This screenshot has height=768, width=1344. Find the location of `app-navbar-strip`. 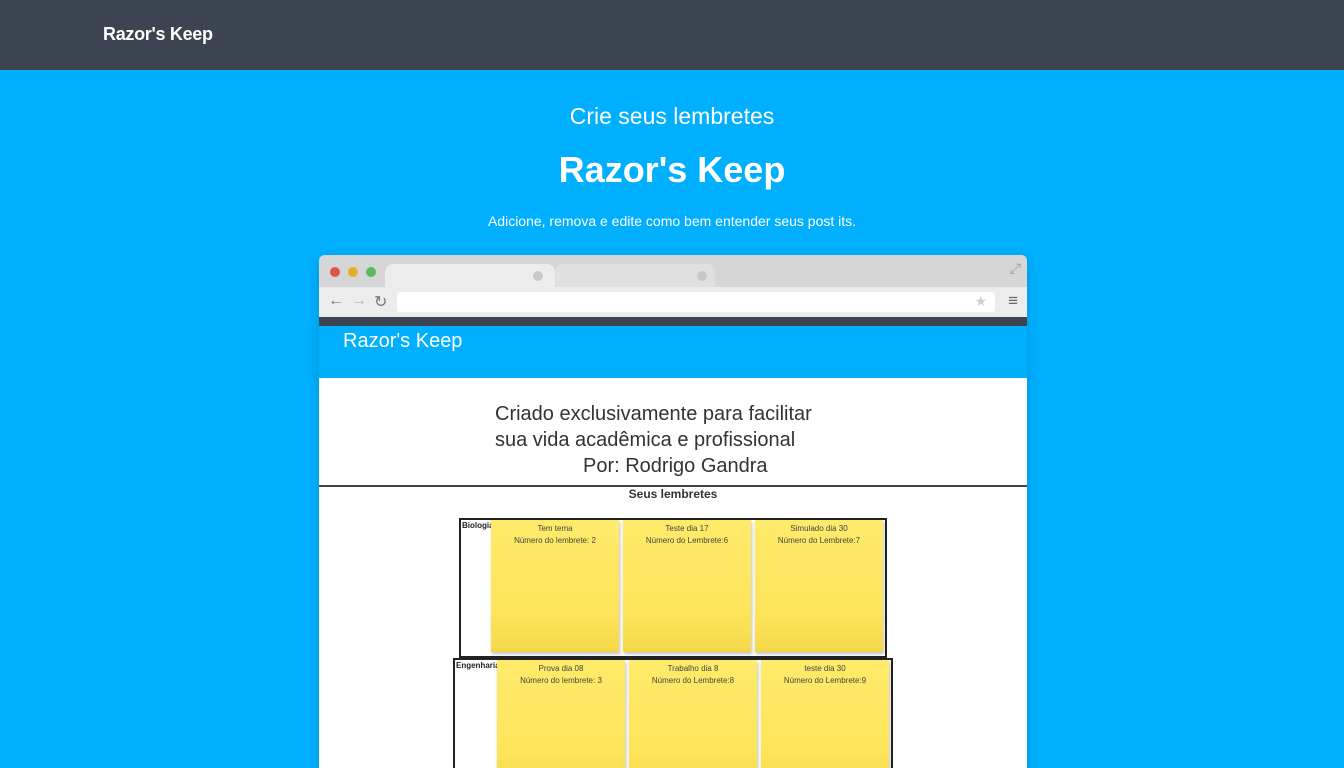

app-navbar-strip is located at coordinates (673, 321).